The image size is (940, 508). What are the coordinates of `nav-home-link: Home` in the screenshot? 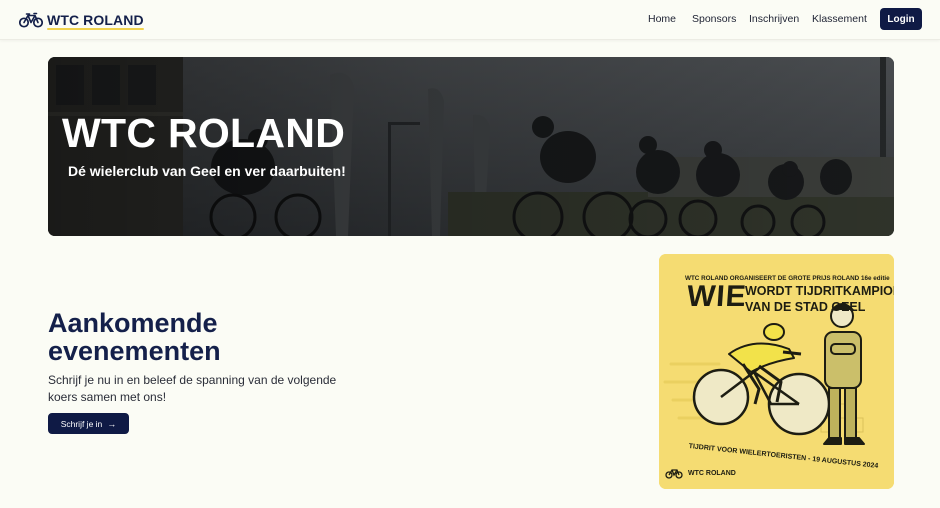 It's located at (662, 19).